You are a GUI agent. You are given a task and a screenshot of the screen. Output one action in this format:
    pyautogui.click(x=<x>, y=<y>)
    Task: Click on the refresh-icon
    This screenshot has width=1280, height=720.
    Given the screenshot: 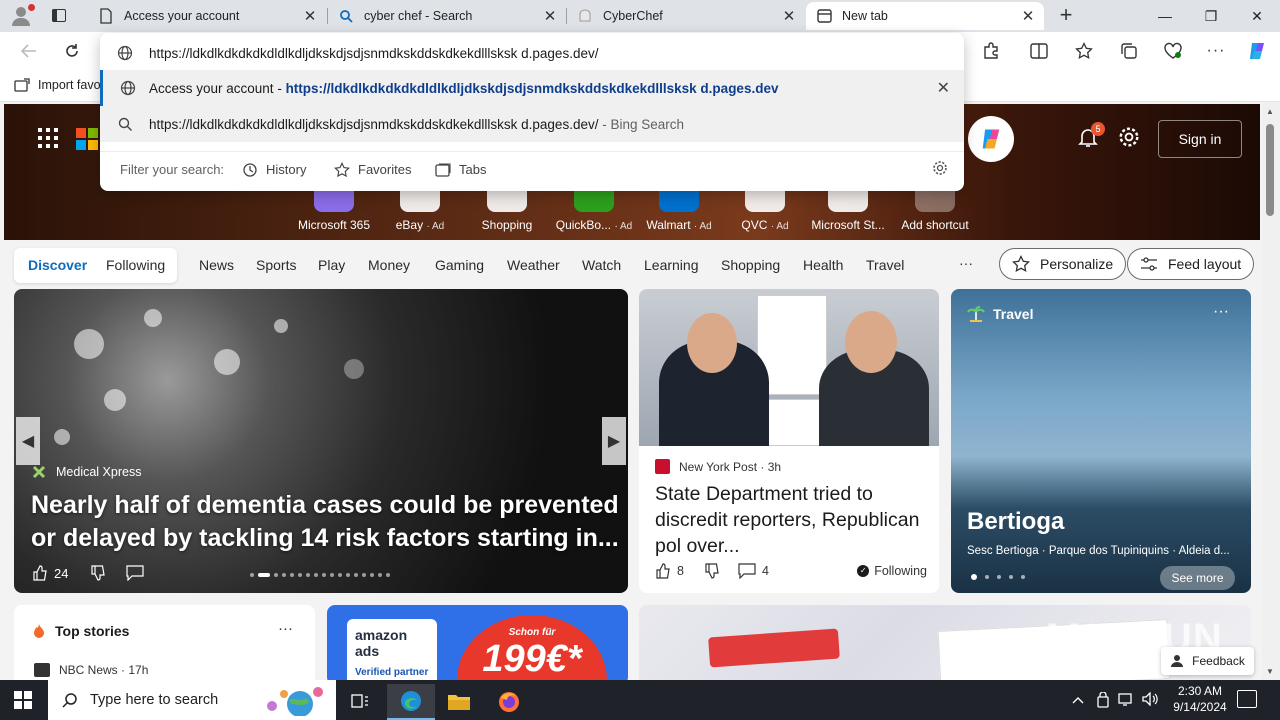 What is the action you would take?
    pyautogui.click(x=72, y=51)
    